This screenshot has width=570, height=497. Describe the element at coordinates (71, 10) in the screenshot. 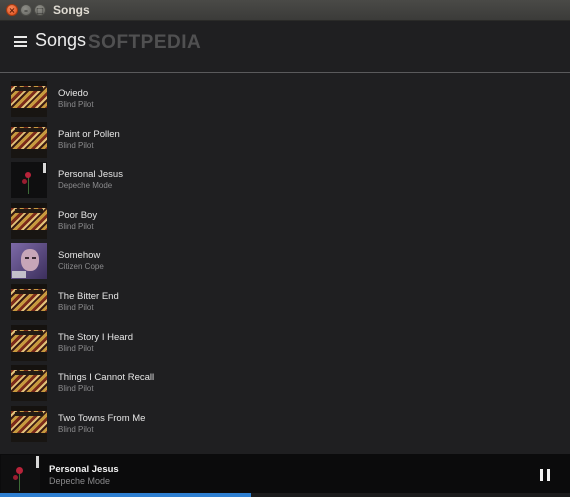

I see `window-title: Songs` at that location.